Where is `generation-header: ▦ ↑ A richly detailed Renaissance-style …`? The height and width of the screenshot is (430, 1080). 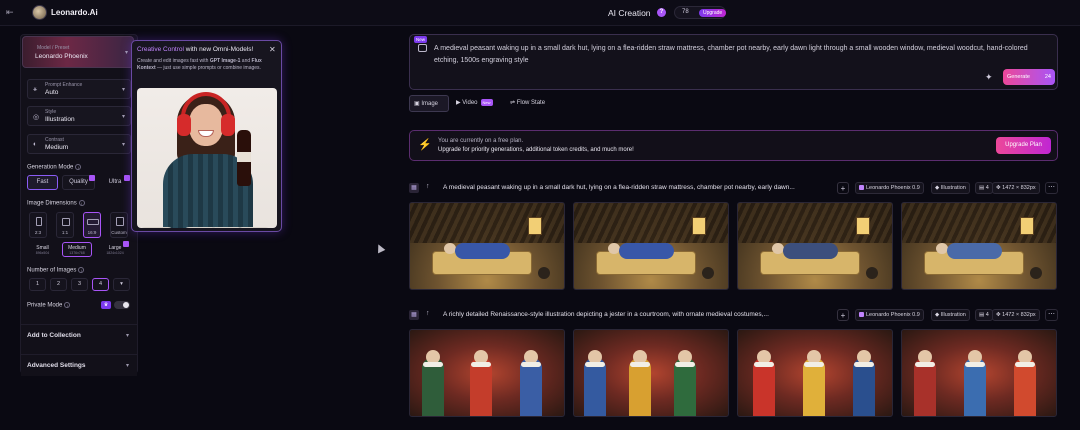 generation-header: ▦ ↑ A richly detailed Renaissance-style … is located at coordinates (733, 316).